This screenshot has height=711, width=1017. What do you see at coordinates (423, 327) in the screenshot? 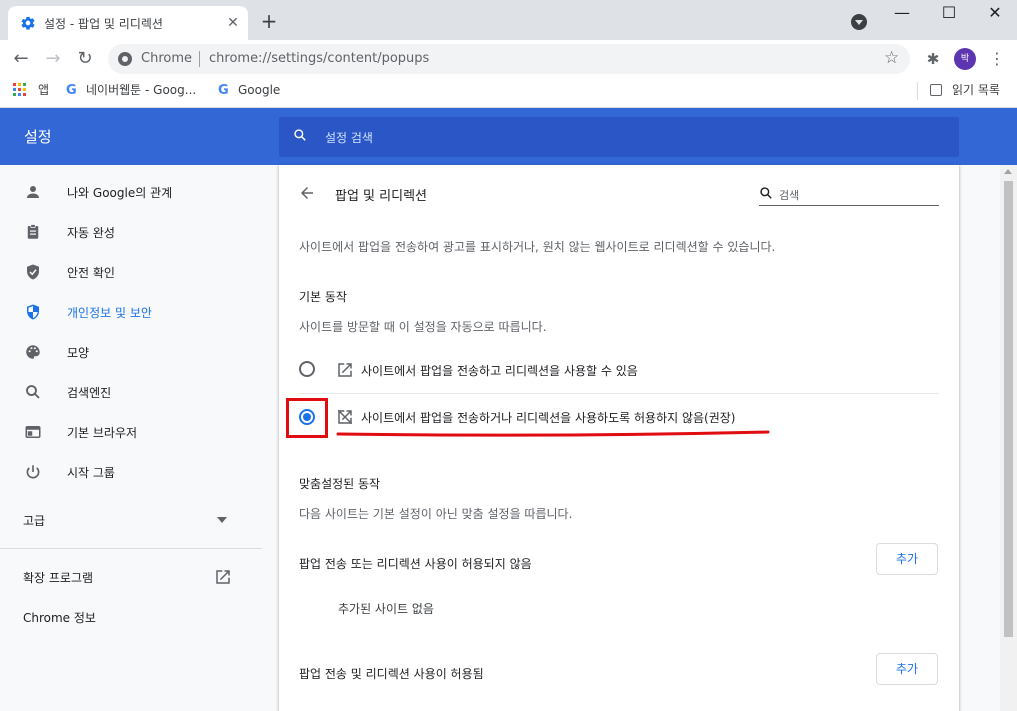
I see `default-behavior-subheading: 사이트를 방문할 때 이 설정을 자동으로 따릅니다.` at bounding box center [423, 327].